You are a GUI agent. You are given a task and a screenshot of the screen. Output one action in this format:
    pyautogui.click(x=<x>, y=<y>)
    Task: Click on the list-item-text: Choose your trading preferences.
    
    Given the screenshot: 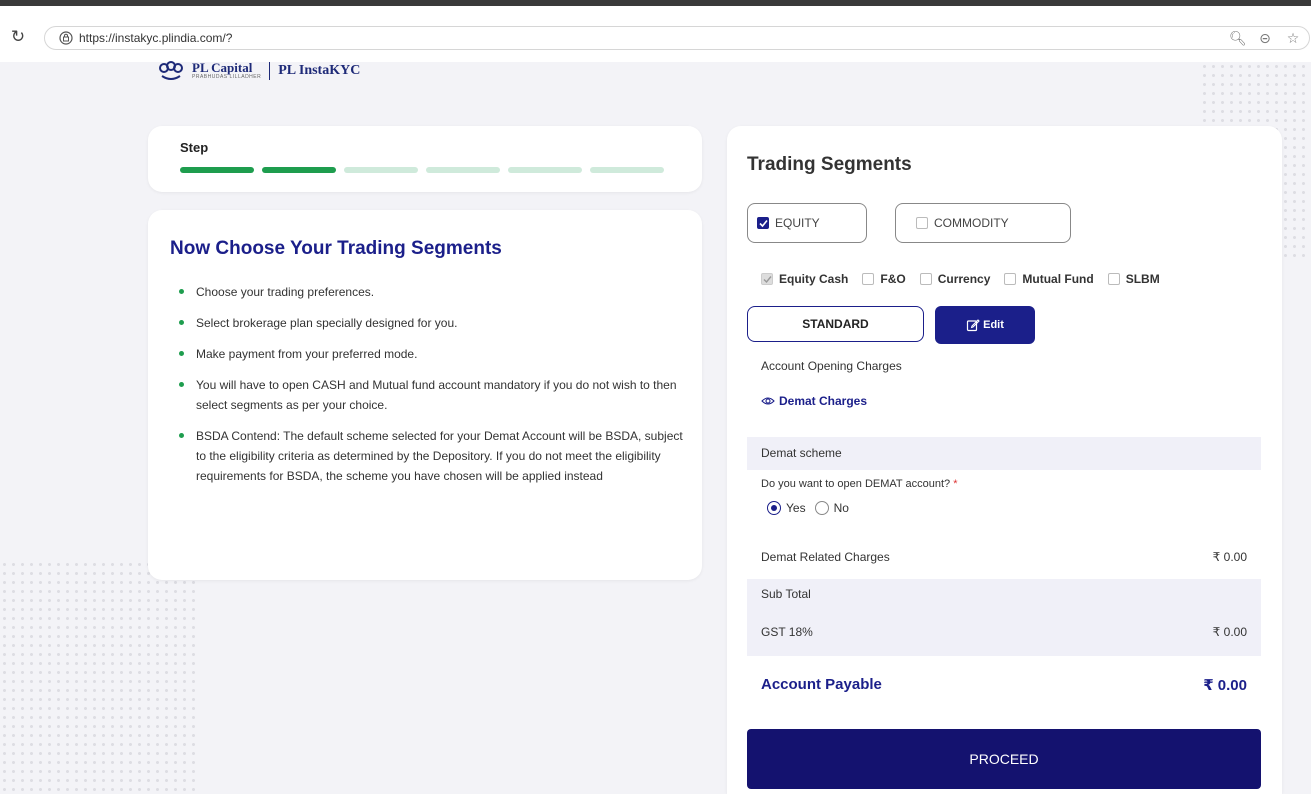 What is the action you would take?
    pyautogui.click(x=285, y=292)
    